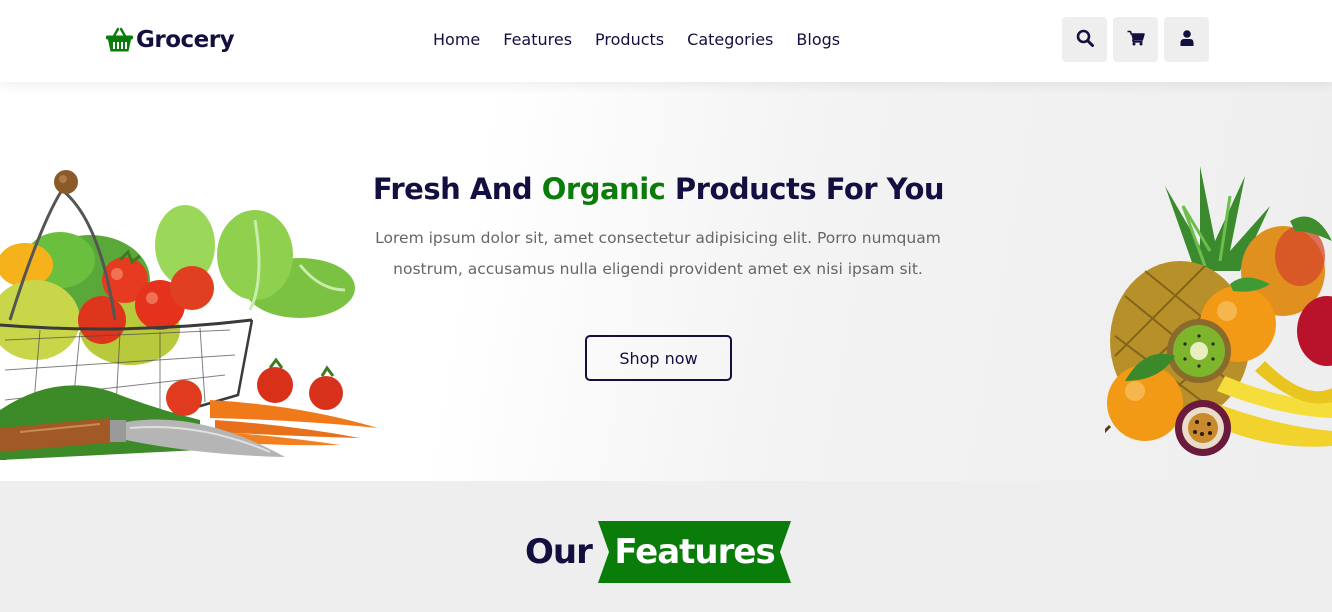 This screenshot has width=1332, height=612. I want to click on vegetable-basket-image, so click(190, 317).